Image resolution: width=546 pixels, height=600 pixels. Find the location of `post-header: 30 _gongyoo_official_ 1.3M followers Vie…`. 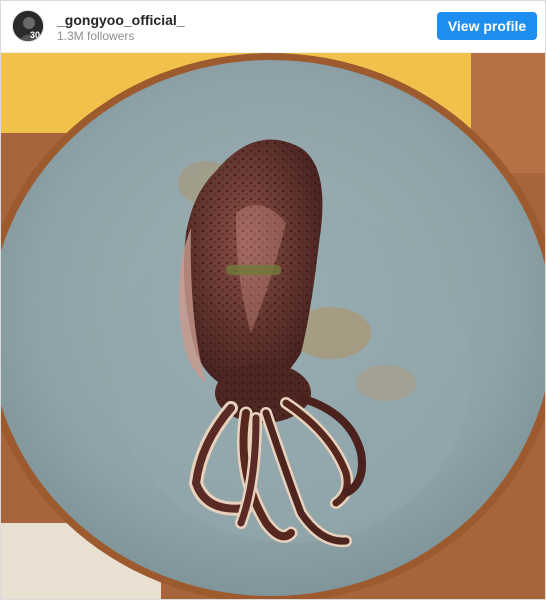

post-header: 30 _gongyoo_official_ 1.3M followers Vie… is located at coordinates (273, 27).